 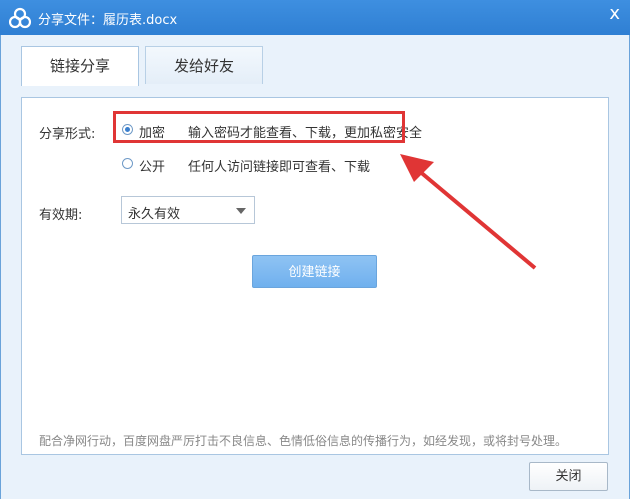 What do you see at coordinates (127, 163) in the screenshot?
I see `radio-public` at bounding box center [127, 163].